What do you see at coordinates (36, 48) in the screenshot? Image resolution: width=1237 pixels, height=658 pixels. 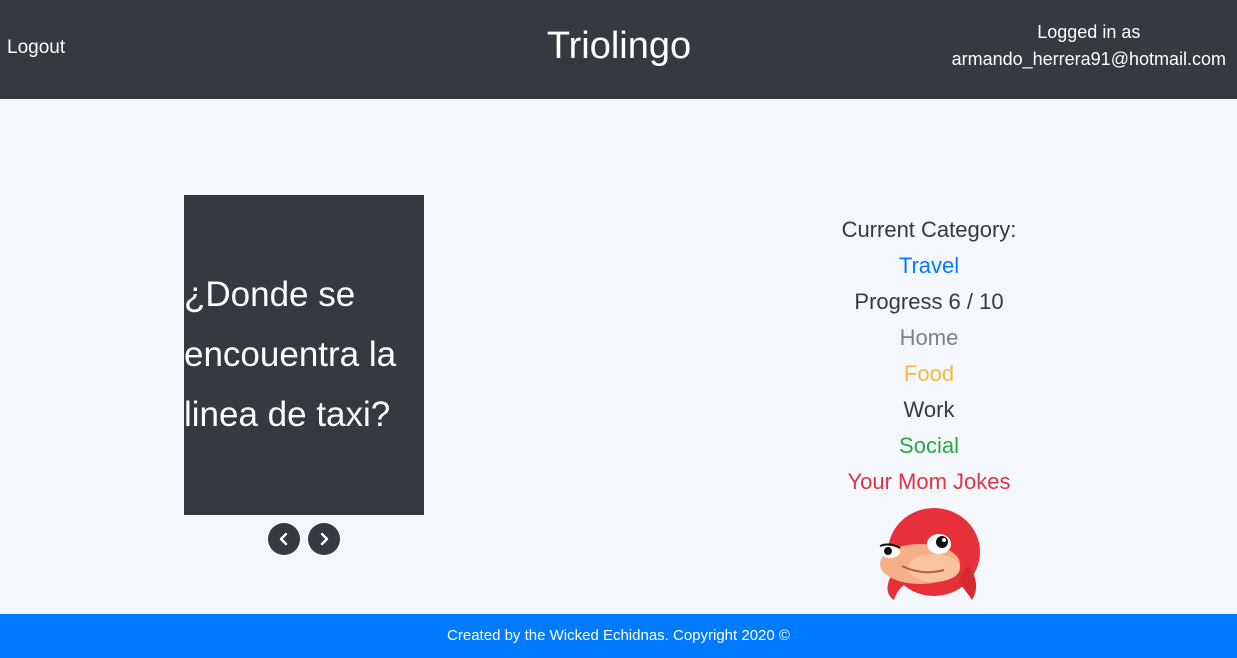 I see `logout-link: Logout` at bounding box center [36, 48].